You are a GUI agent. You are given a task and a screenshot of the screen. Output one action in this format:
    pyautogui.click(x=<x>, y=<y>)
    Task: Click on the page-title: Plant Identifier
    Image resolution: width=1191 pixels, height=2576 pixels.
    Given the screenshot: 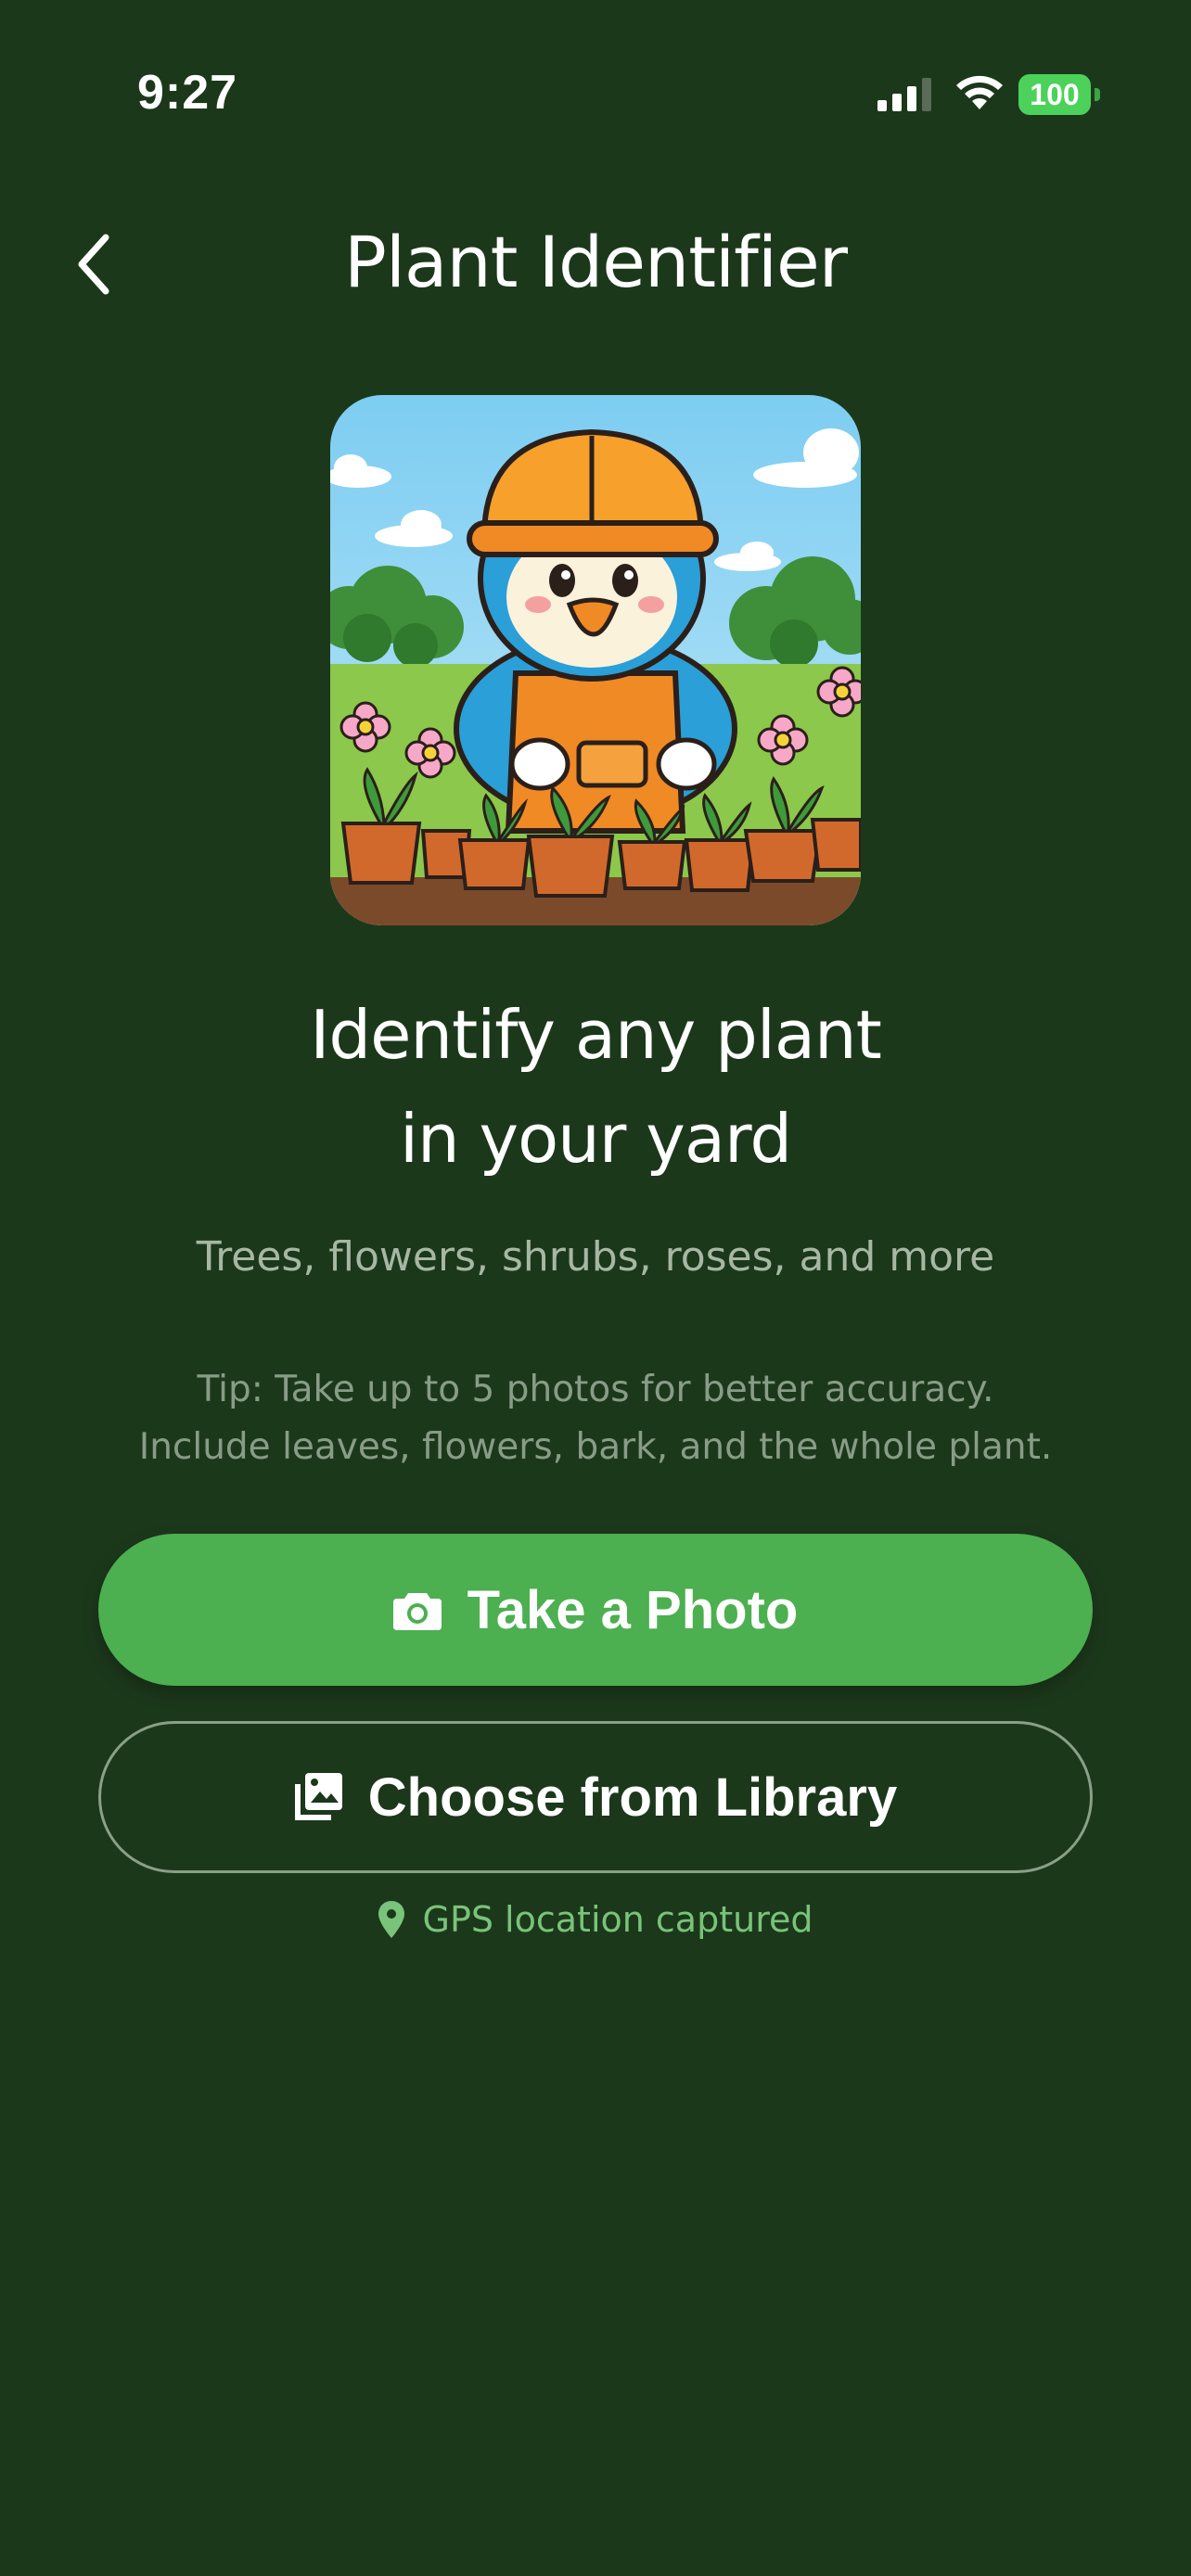 What is the action you would take?
    pyautogui.click(x=595, y=262)
    